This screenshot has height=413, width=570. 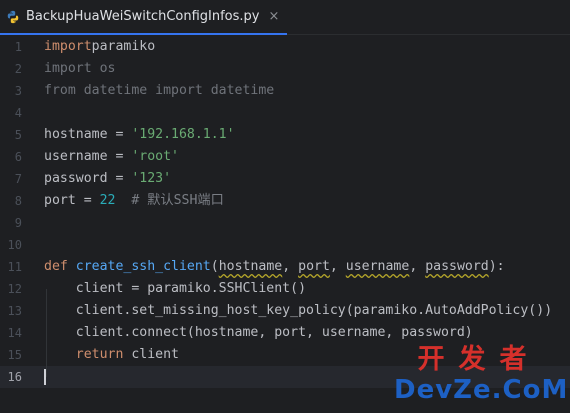 I want to click on watermark-logo: 开发者 DevZe.CoM, so click(x=481, y=376).